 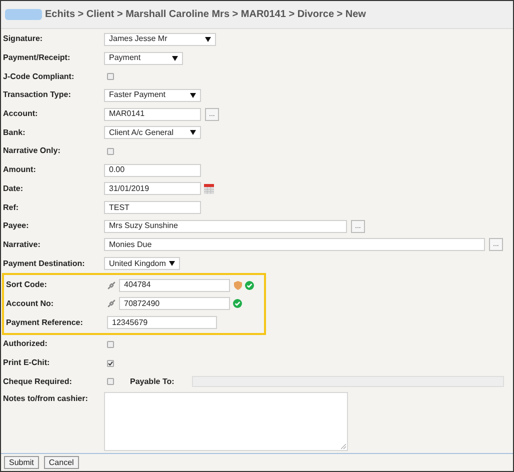 What do you see at coordinates (21, 463) in the screenshot?
I see `submit-button: Submit` at bounding box center [21, 463].